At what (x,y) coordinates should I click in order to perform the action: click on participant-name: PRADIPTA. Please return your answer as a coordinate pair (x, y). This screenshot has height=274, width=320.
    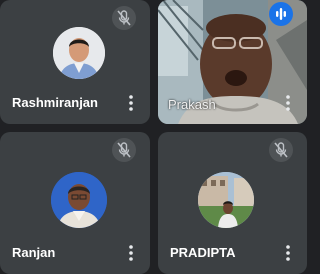
    Looking at the image, I should click on (203, 252).